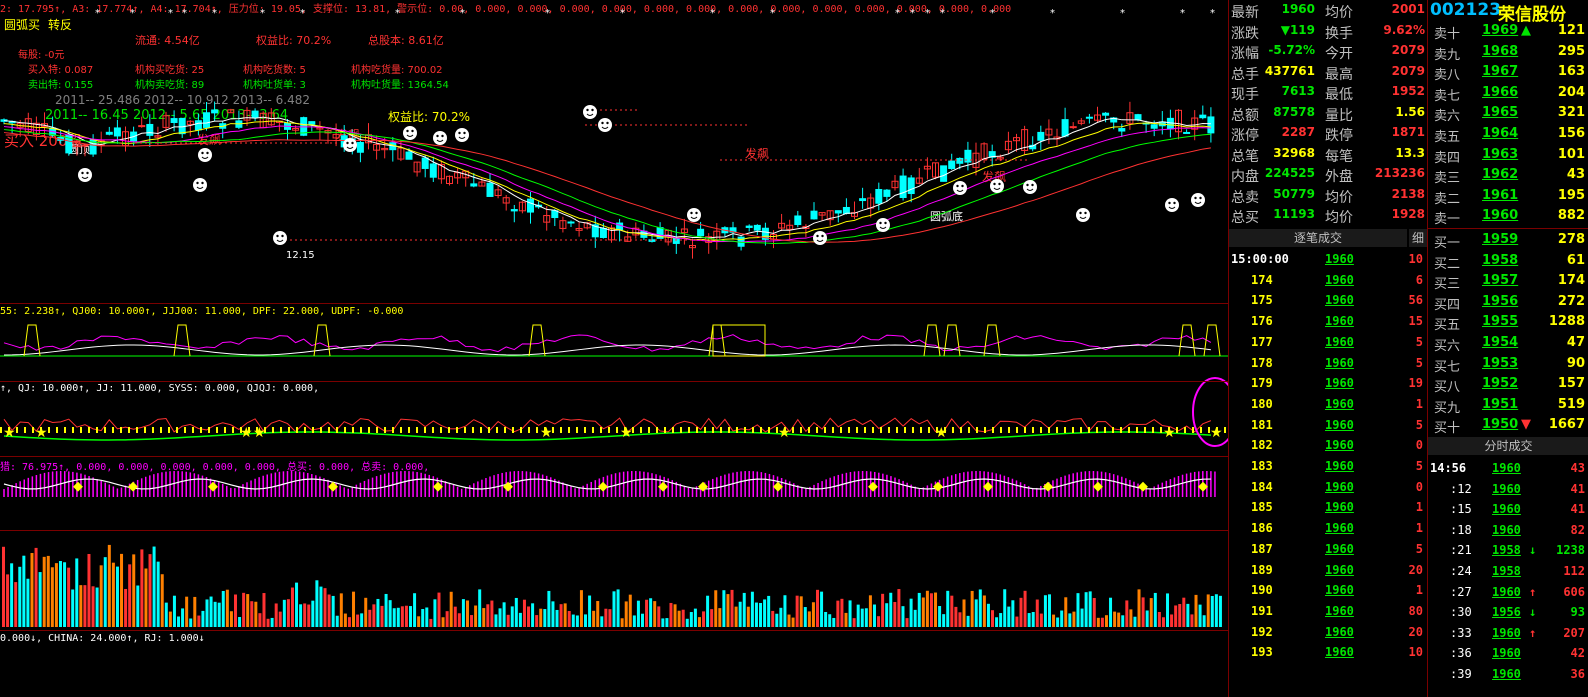 The image size is (1588, 697). What do you see at coordinates (1447, 285) in the screenshot?
I see `book-level: 买三` at bounding box center [1447, 285].